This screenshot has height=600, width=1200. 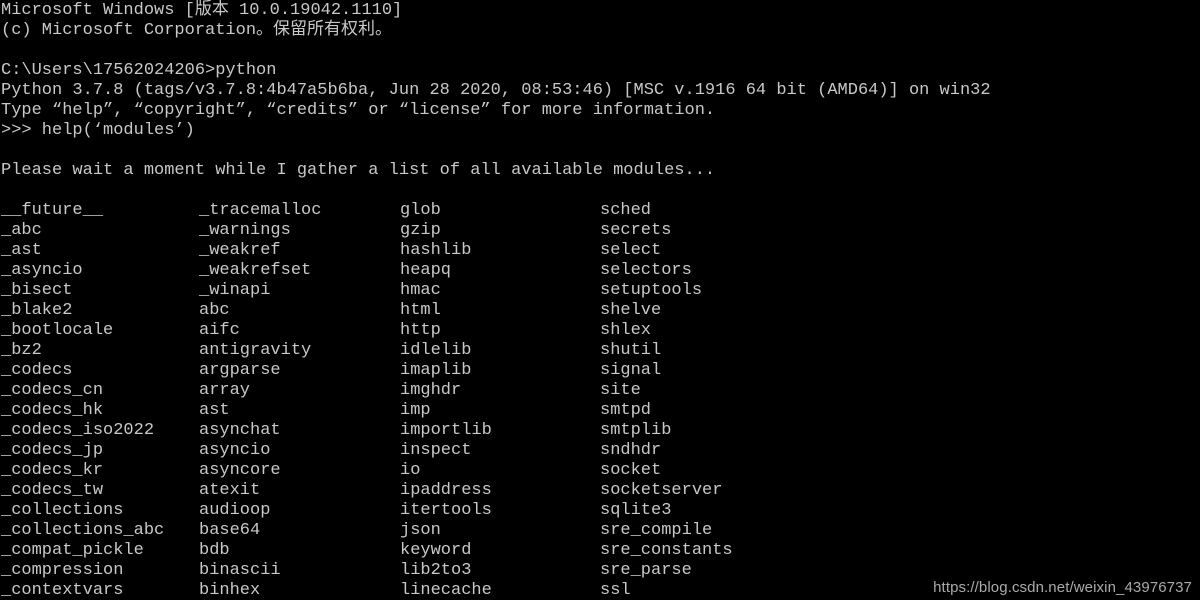 What do you see at coordinates (240, 250) in the screenshot?
I see `module-name: _weakref` at bounding box center [240, 250].